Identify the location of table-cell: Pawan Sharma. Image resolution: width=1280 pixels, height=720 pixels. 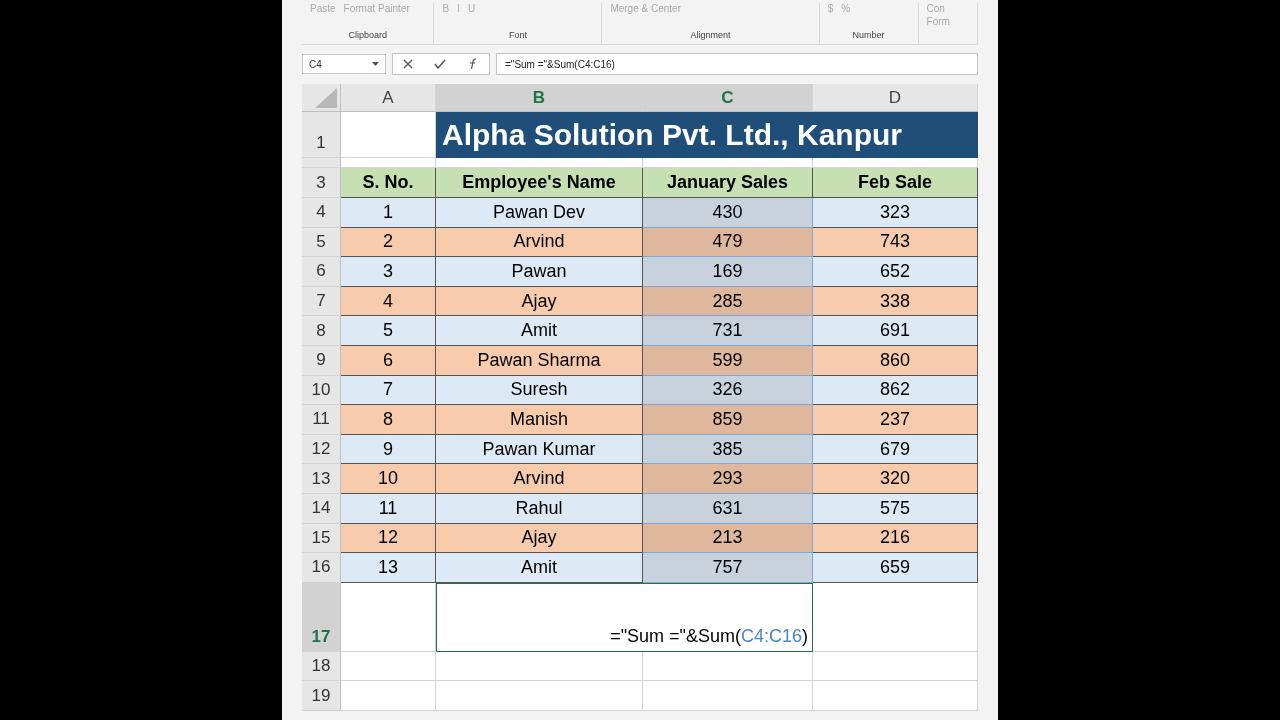
(539, 360).